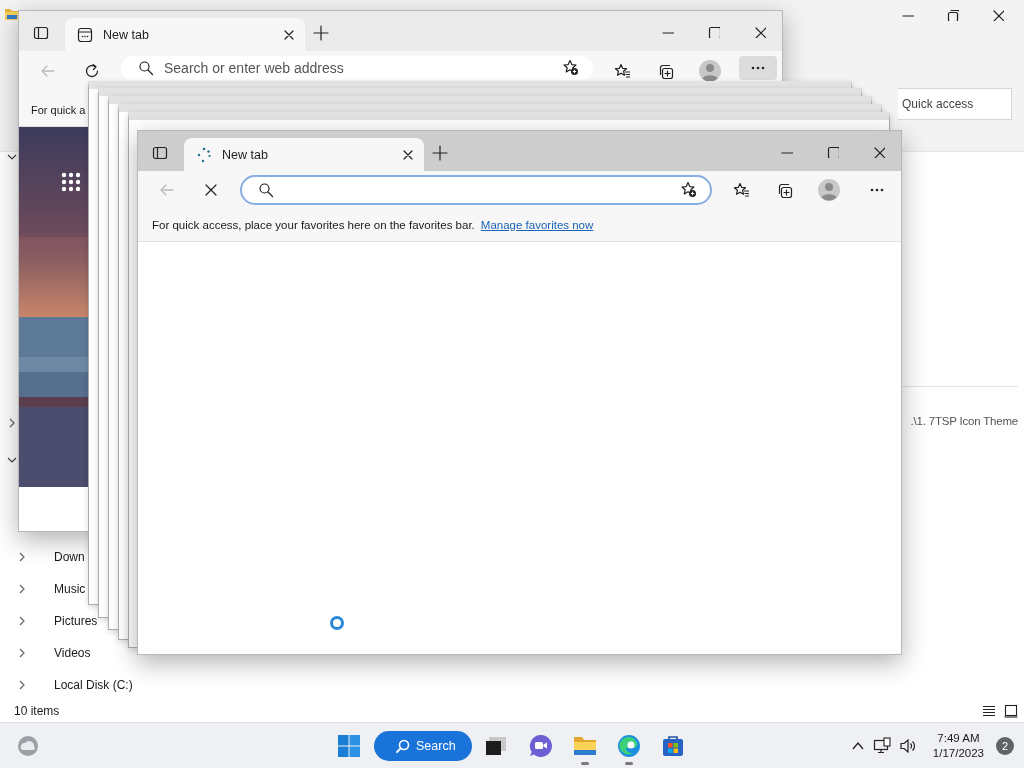 This screenshot has height=768, width=1024. What do you see at coordinates (955, 104) in the screenshot?
I see `search-field: Quick access` at bounding box center [955, 104].